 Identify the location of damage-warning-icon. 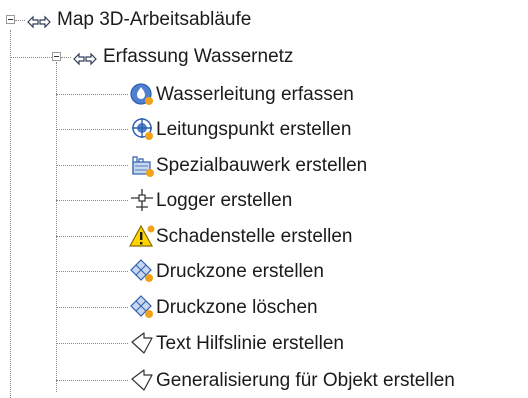
(141, 235).